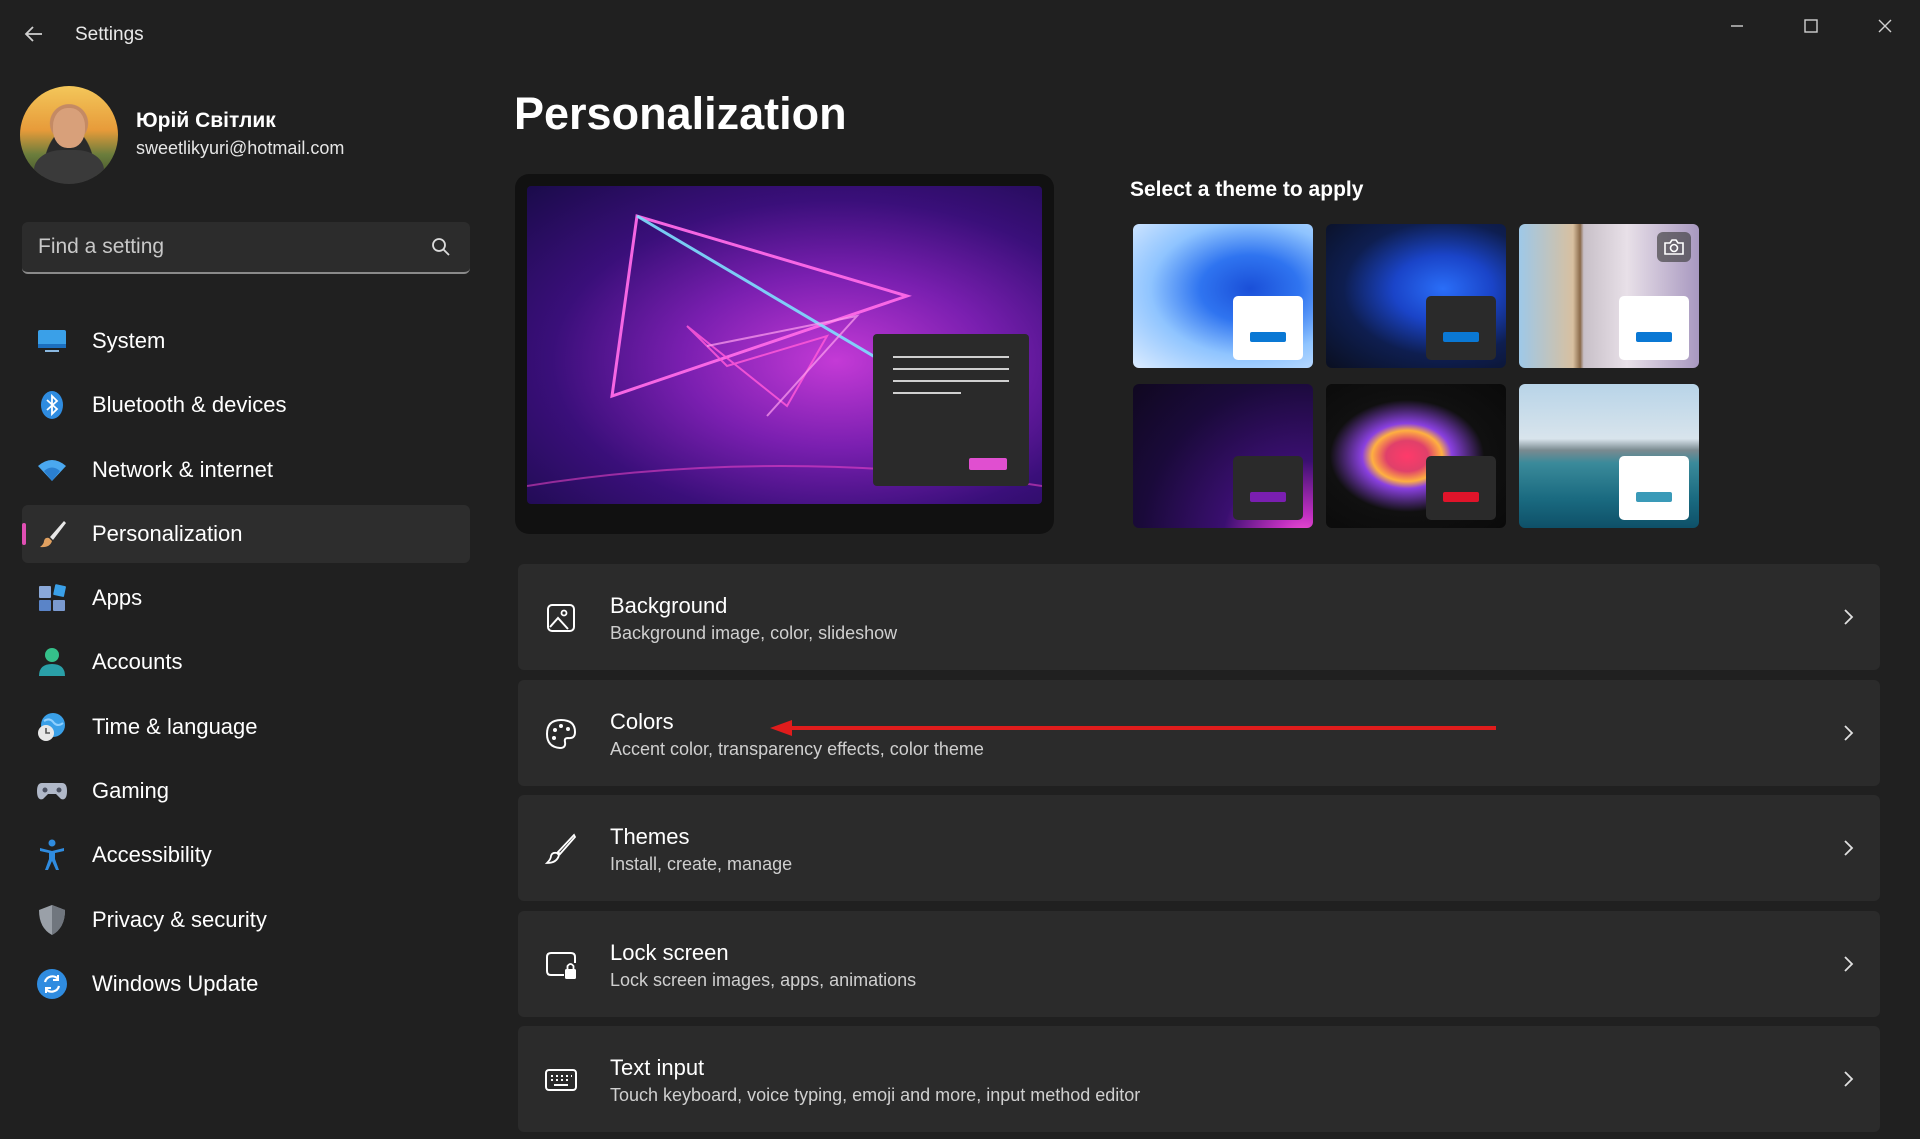 The image size is (1920, 1139). What do you see at coordinates (246, 598) in the screenshot?
I see `sidebar-item-apps: Apps` at bounding box center [246, 598].